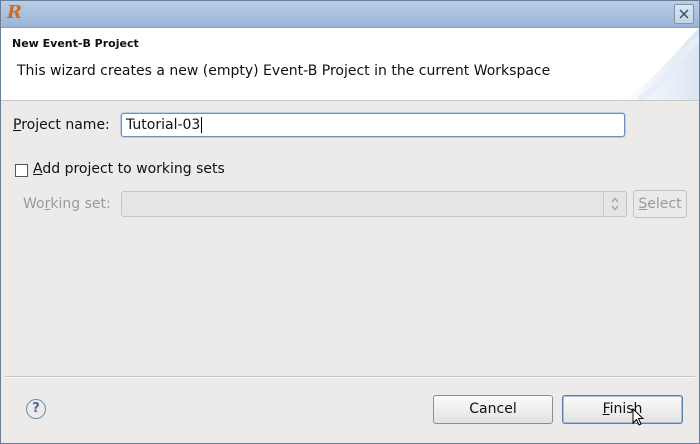 The image size is (700, 444). I want to click on finish-button: Finish, so click(622, 409).